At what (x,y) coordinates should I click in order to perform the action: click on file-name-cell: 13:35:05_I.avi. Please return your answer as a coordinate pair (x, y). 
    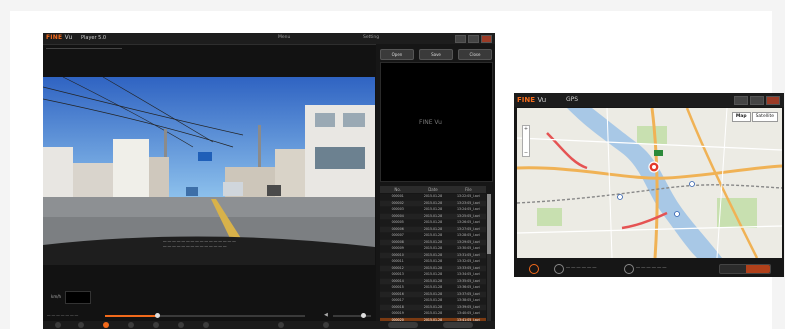
    Looking at the image, I should click on (468, 280).